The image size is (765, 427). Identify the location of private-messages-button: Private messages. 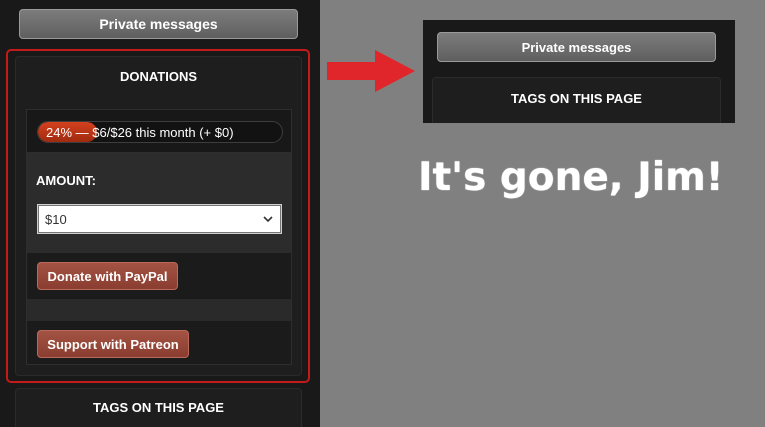
(158, 24).